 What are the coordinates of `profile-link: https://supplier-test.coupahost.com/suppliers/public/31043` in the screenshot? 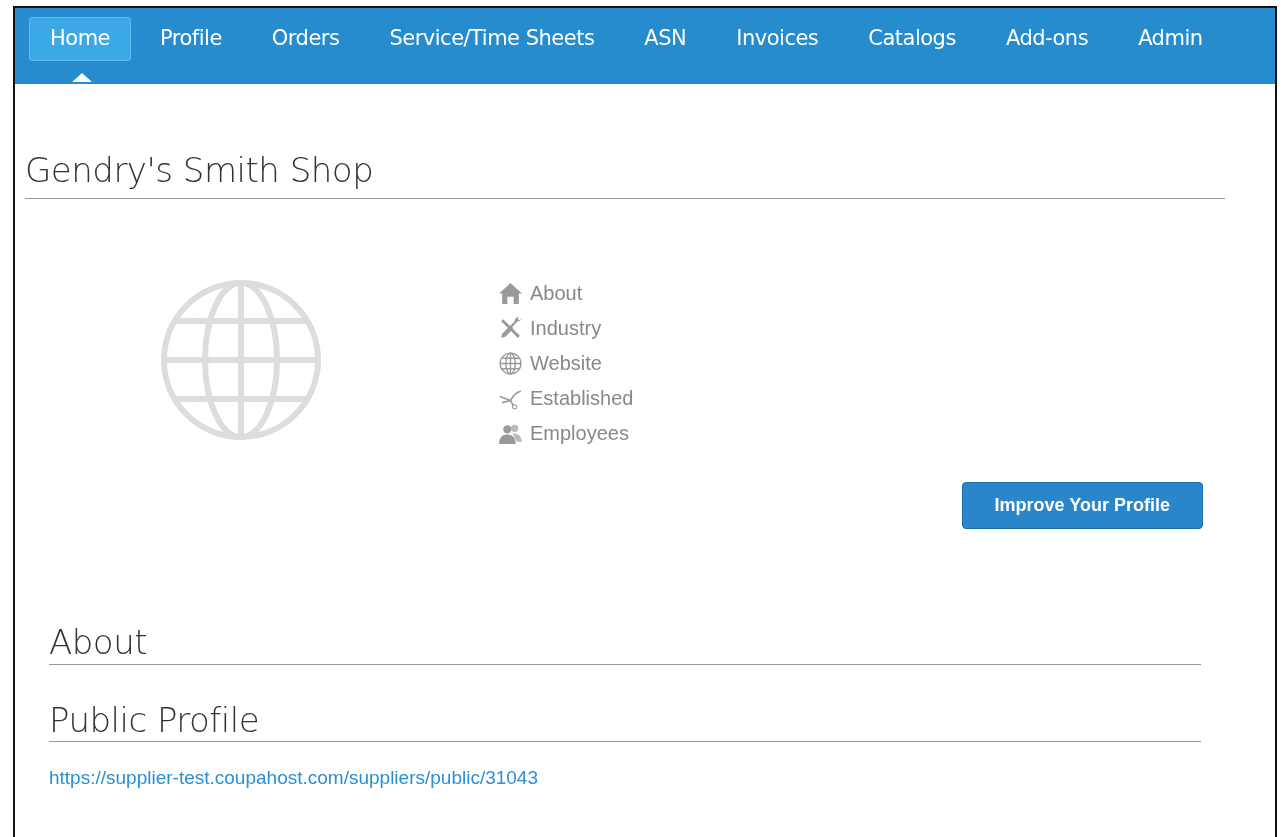 It's located at (293, 778).